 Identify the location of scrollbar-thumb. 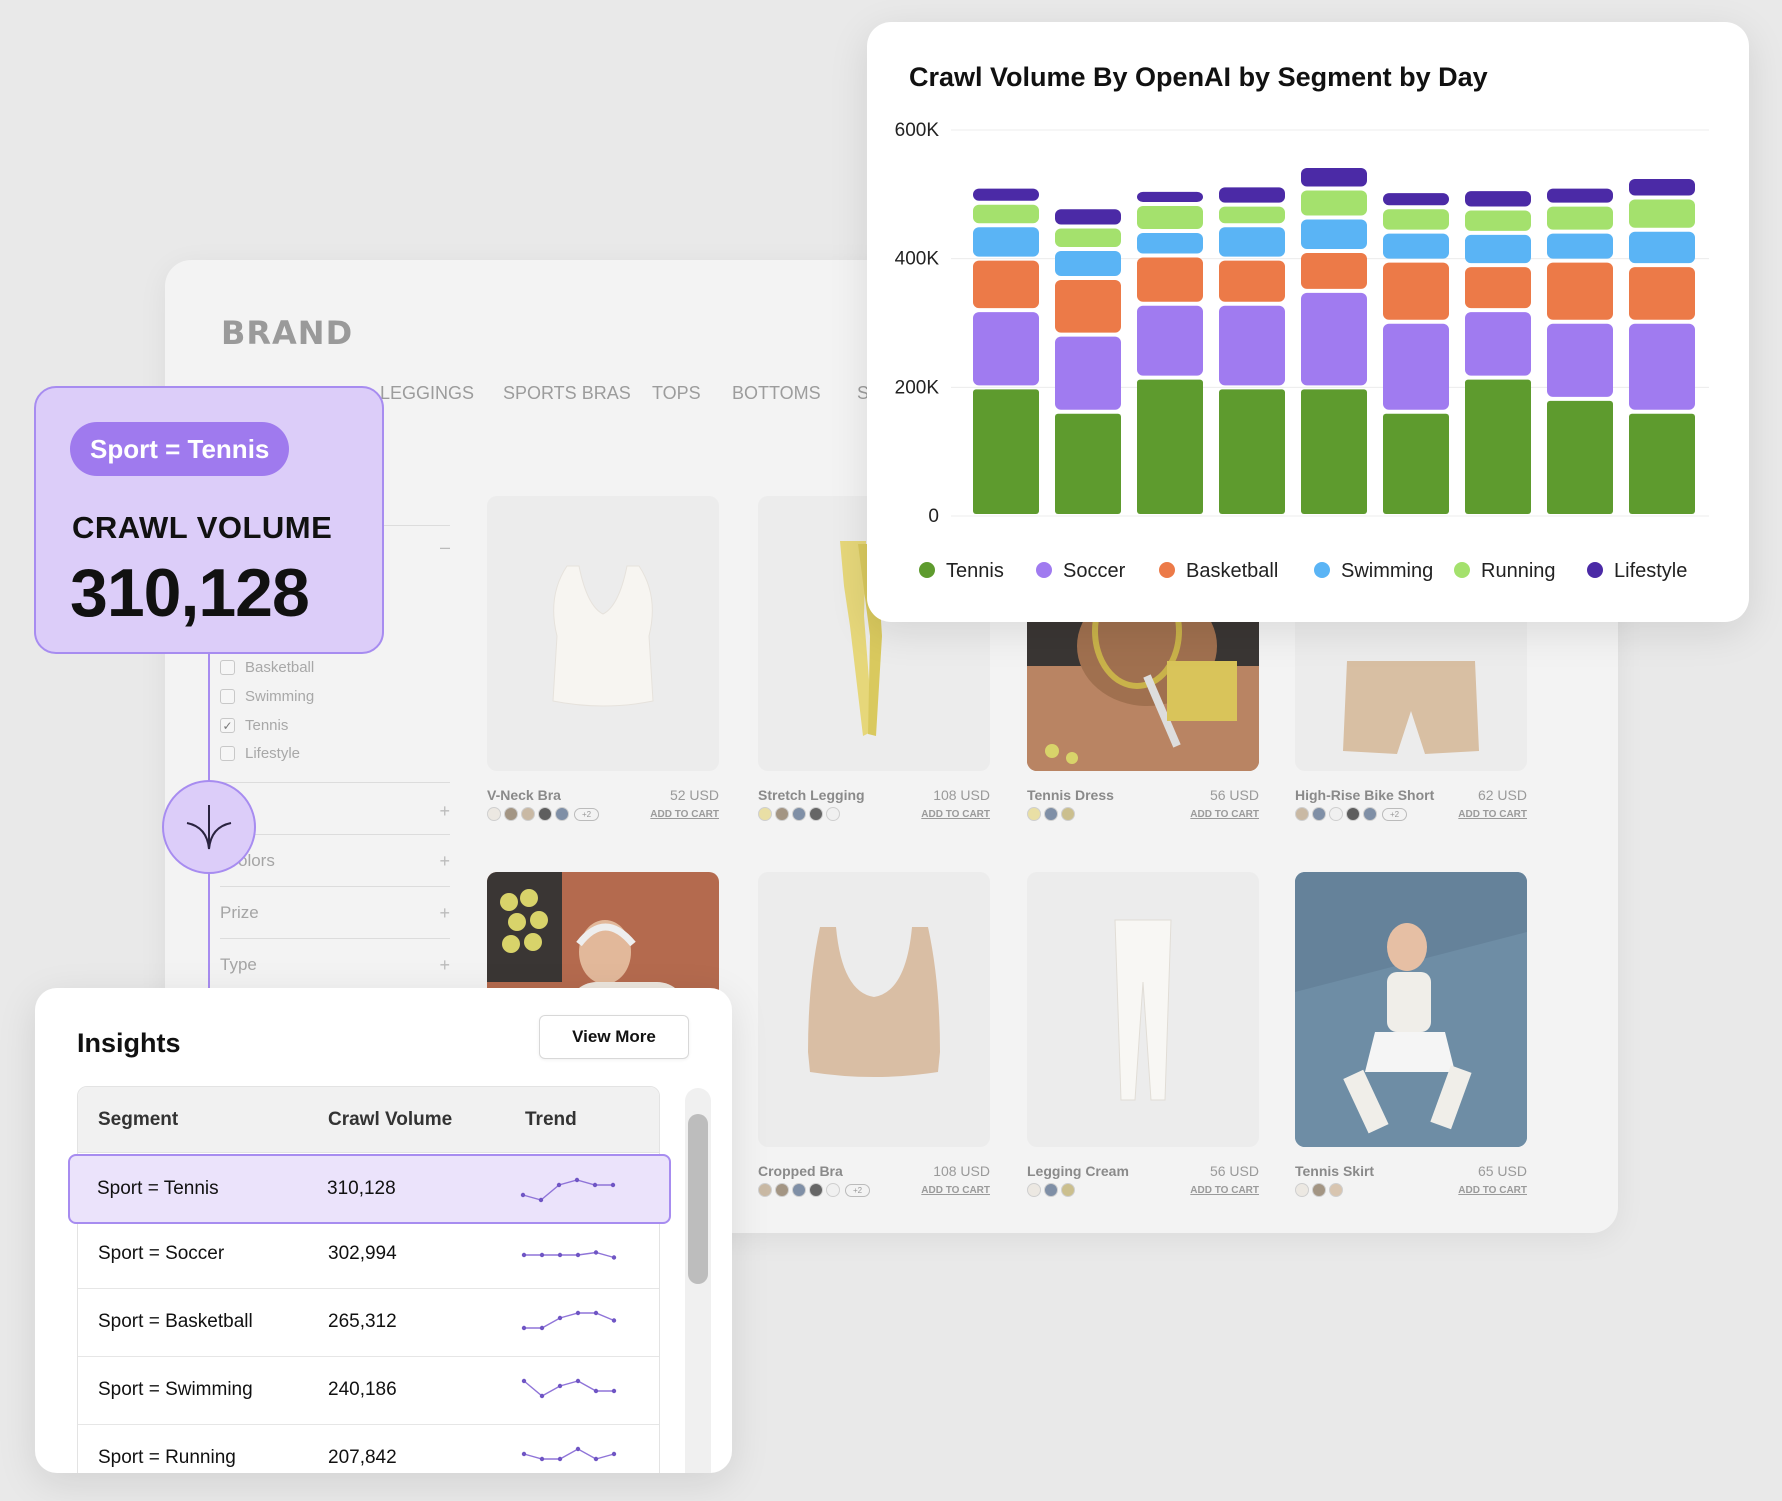
(698, 1199).